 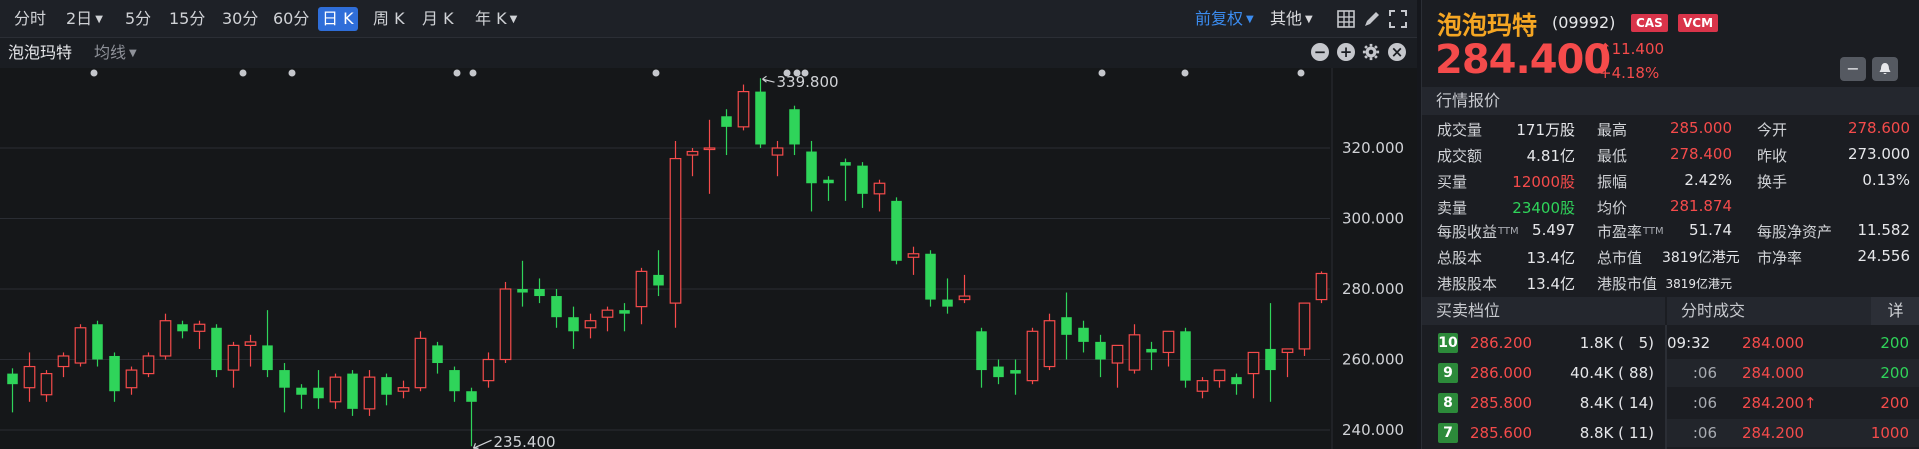 I want to click on quote-value: 3819亿港元, so click(x=1701, y=258).